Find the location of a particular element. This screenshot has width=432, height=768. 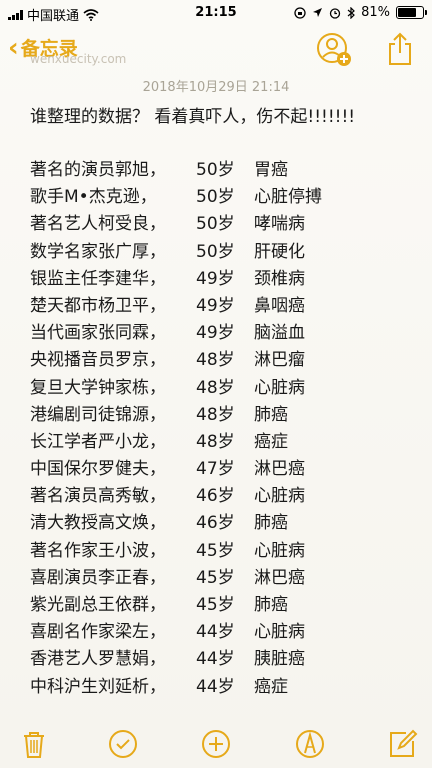

note-entry: 紫光副总王依群， 45岁 肺癌 is located at coordinates (176, 605).